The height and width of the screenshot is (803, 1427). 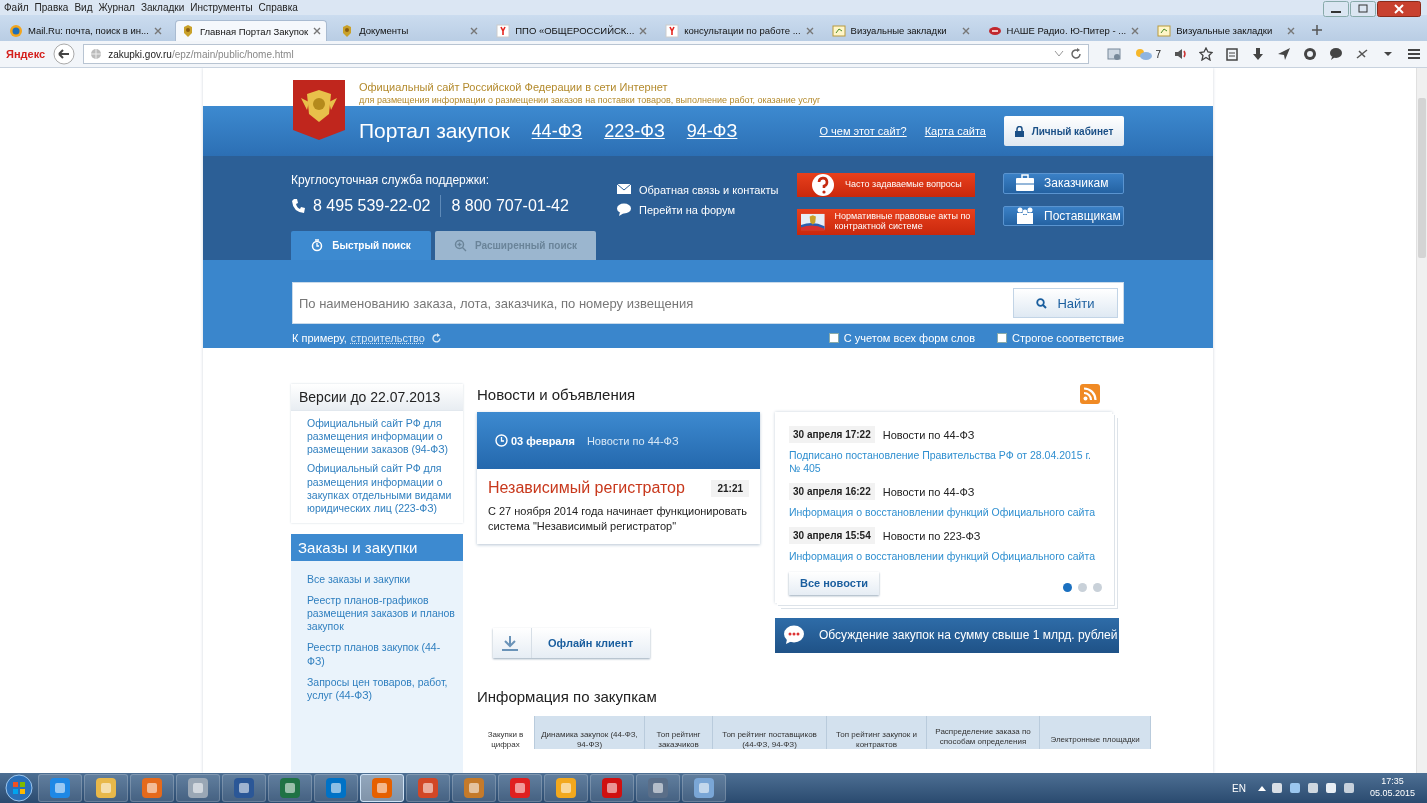 I want to click on weather-icon, so click(x=1143, y=54).